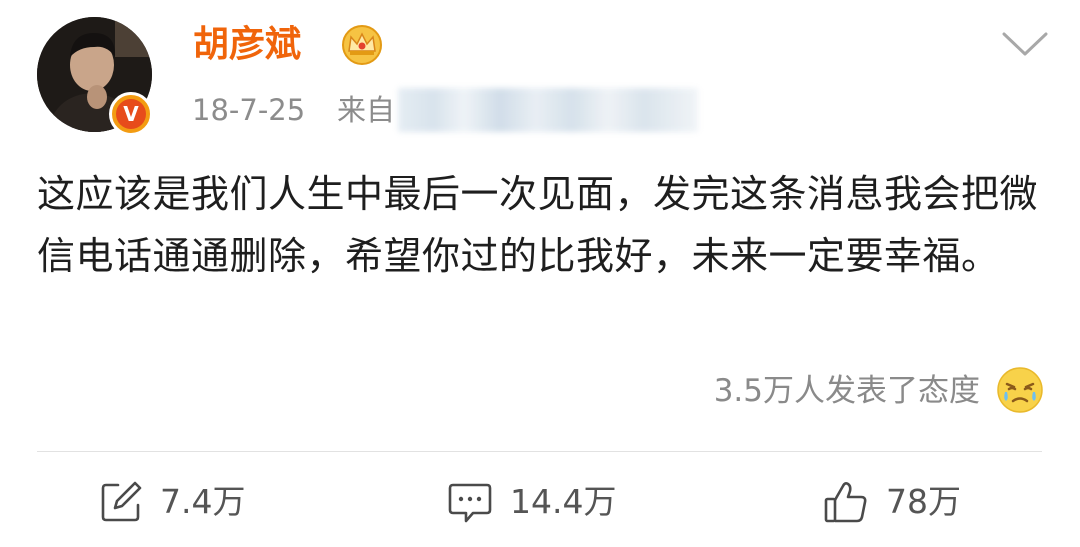 The image size is (1080, 547). I want to click on comment-count: 14.4万, so click(563, 501).